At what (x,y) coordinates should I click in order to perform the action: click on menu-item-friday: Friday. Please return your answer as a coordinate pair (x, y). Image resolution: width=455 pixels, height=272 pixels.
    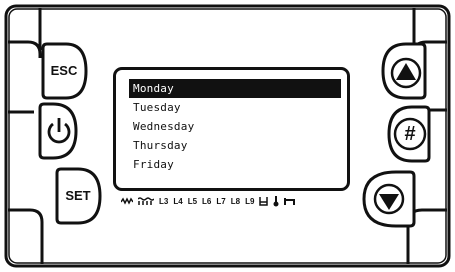
    Looking at the image, I should click on (235, 164).